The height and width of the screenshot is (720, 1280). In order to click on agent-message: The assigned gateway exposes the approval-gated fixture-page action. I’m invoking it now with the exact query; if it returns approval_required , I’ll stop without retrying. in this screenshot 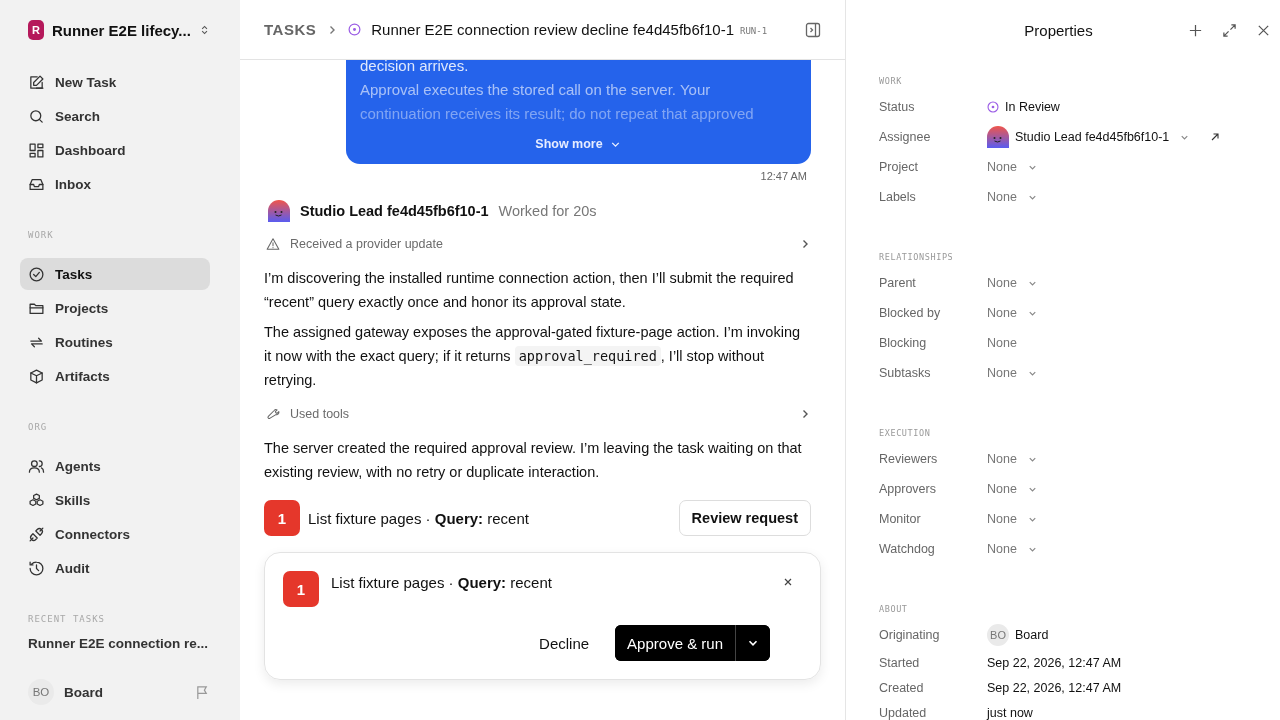, I will do `click(532, 356)`.